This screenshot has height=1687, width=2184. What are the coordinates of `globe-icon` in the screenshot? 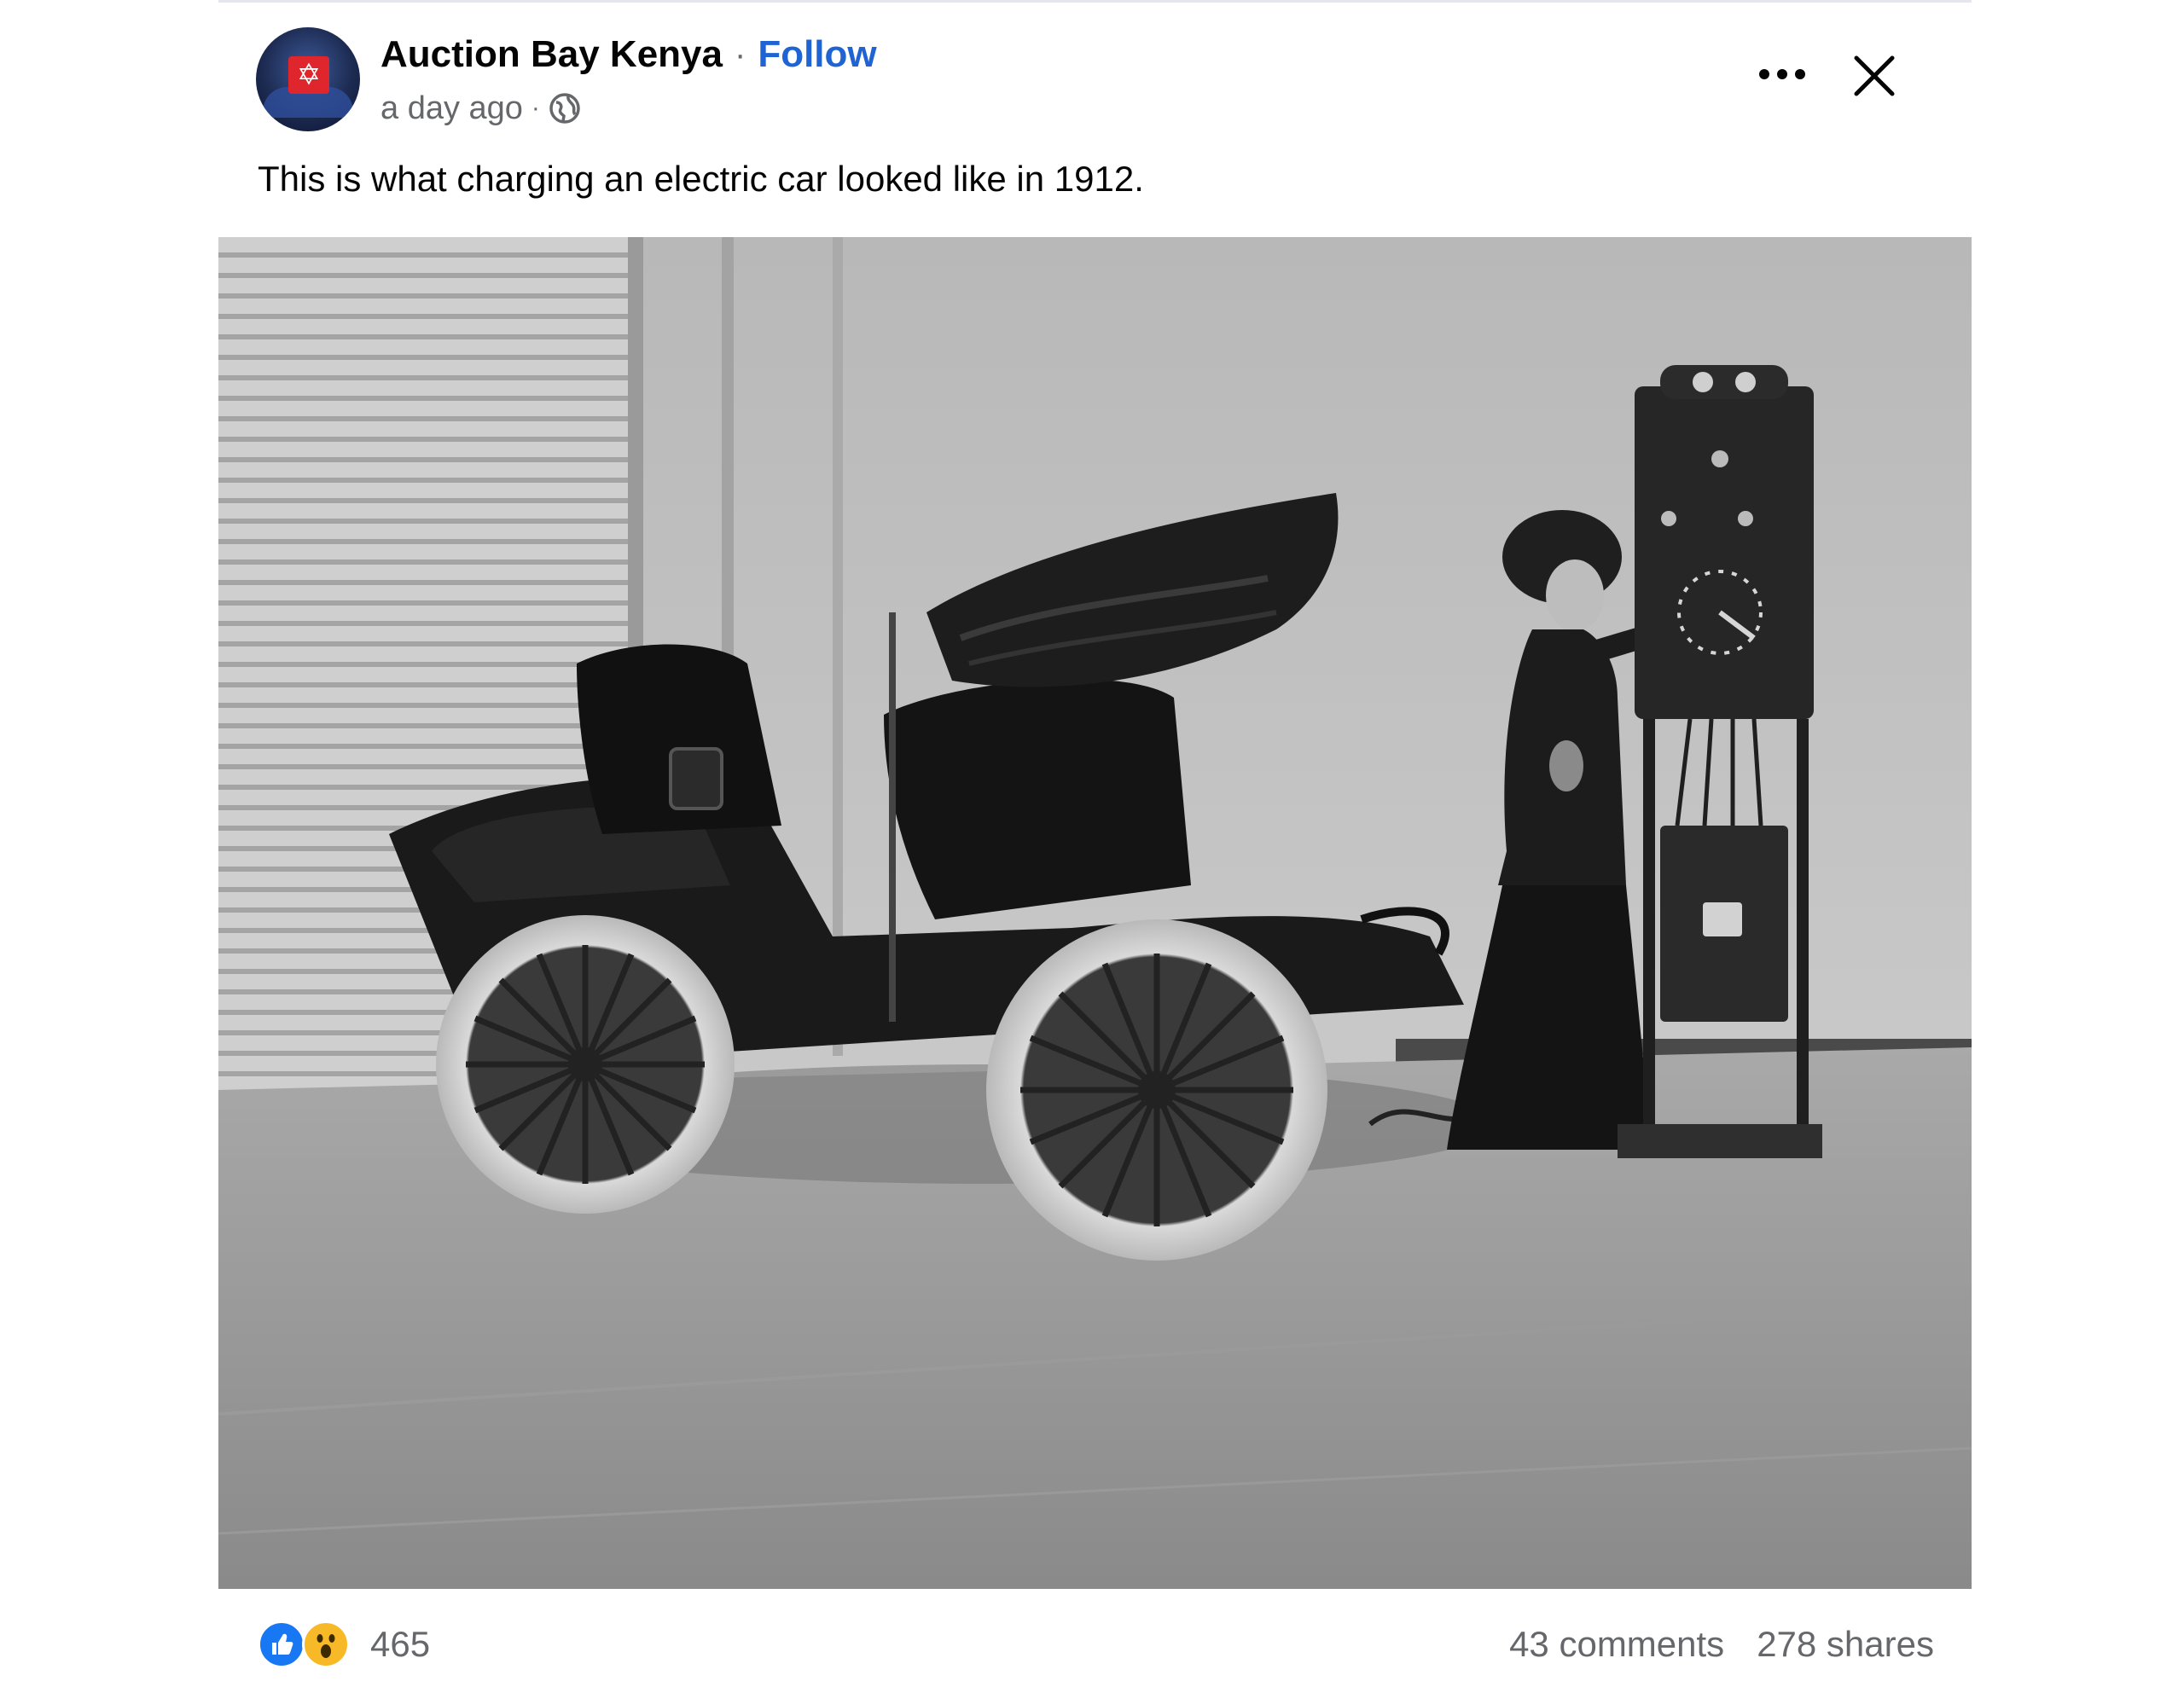 It's located at (565, 108).